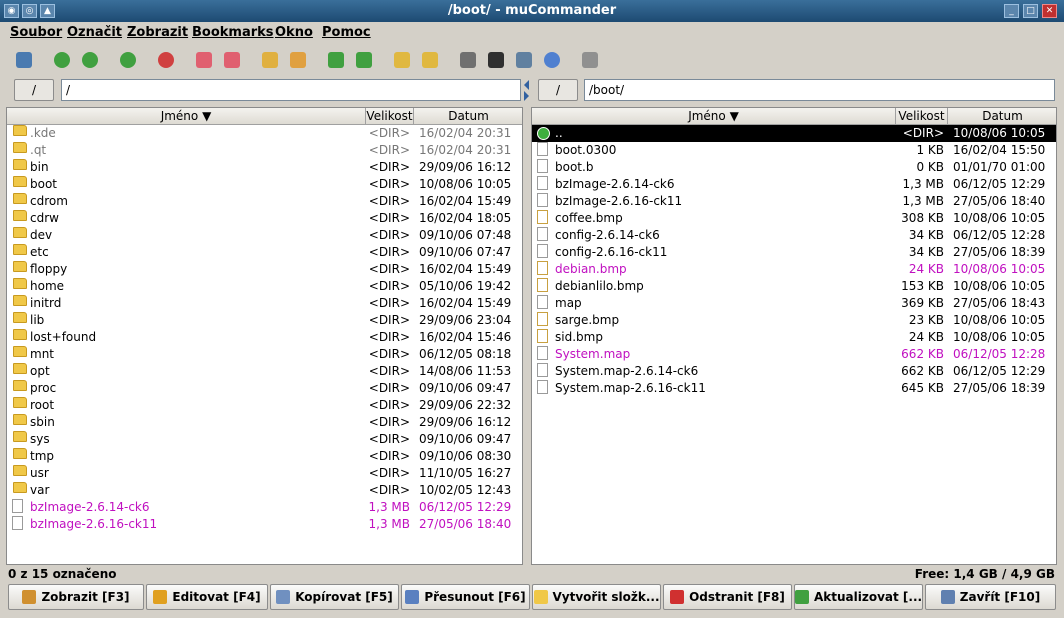  What do you see at coordinates (264, 320) in the screenshot?
I see `file-row: lib <DIR> 29/09/06 23:04` at bounding box center [264, 320].